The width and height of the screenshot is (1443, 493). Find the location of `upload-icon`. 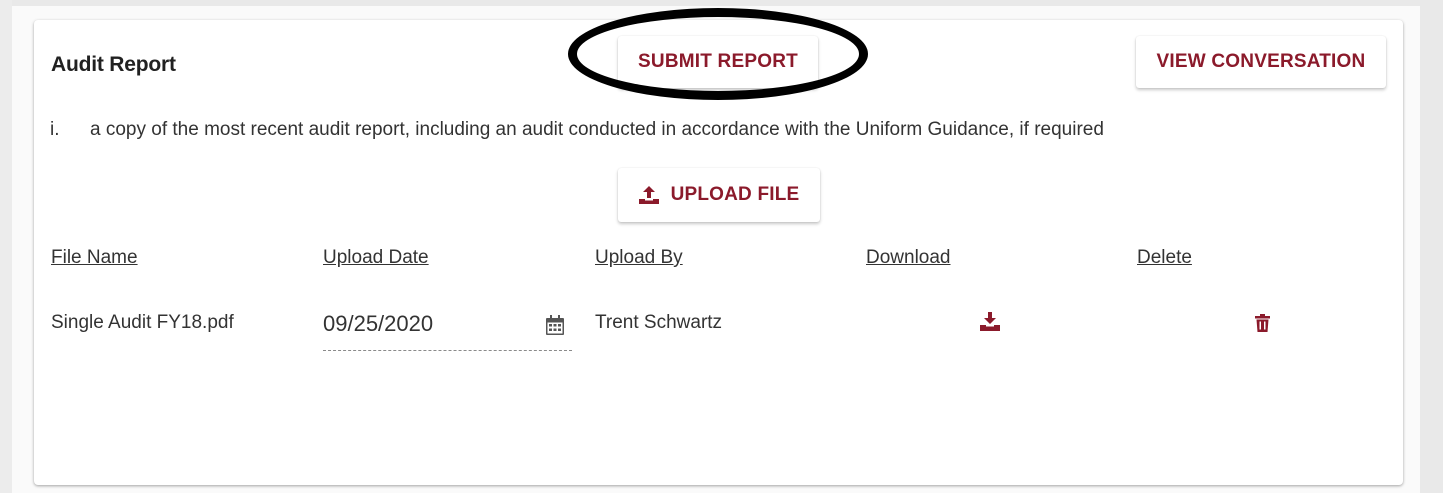

upload-icon is located at coordinates (648, 195).